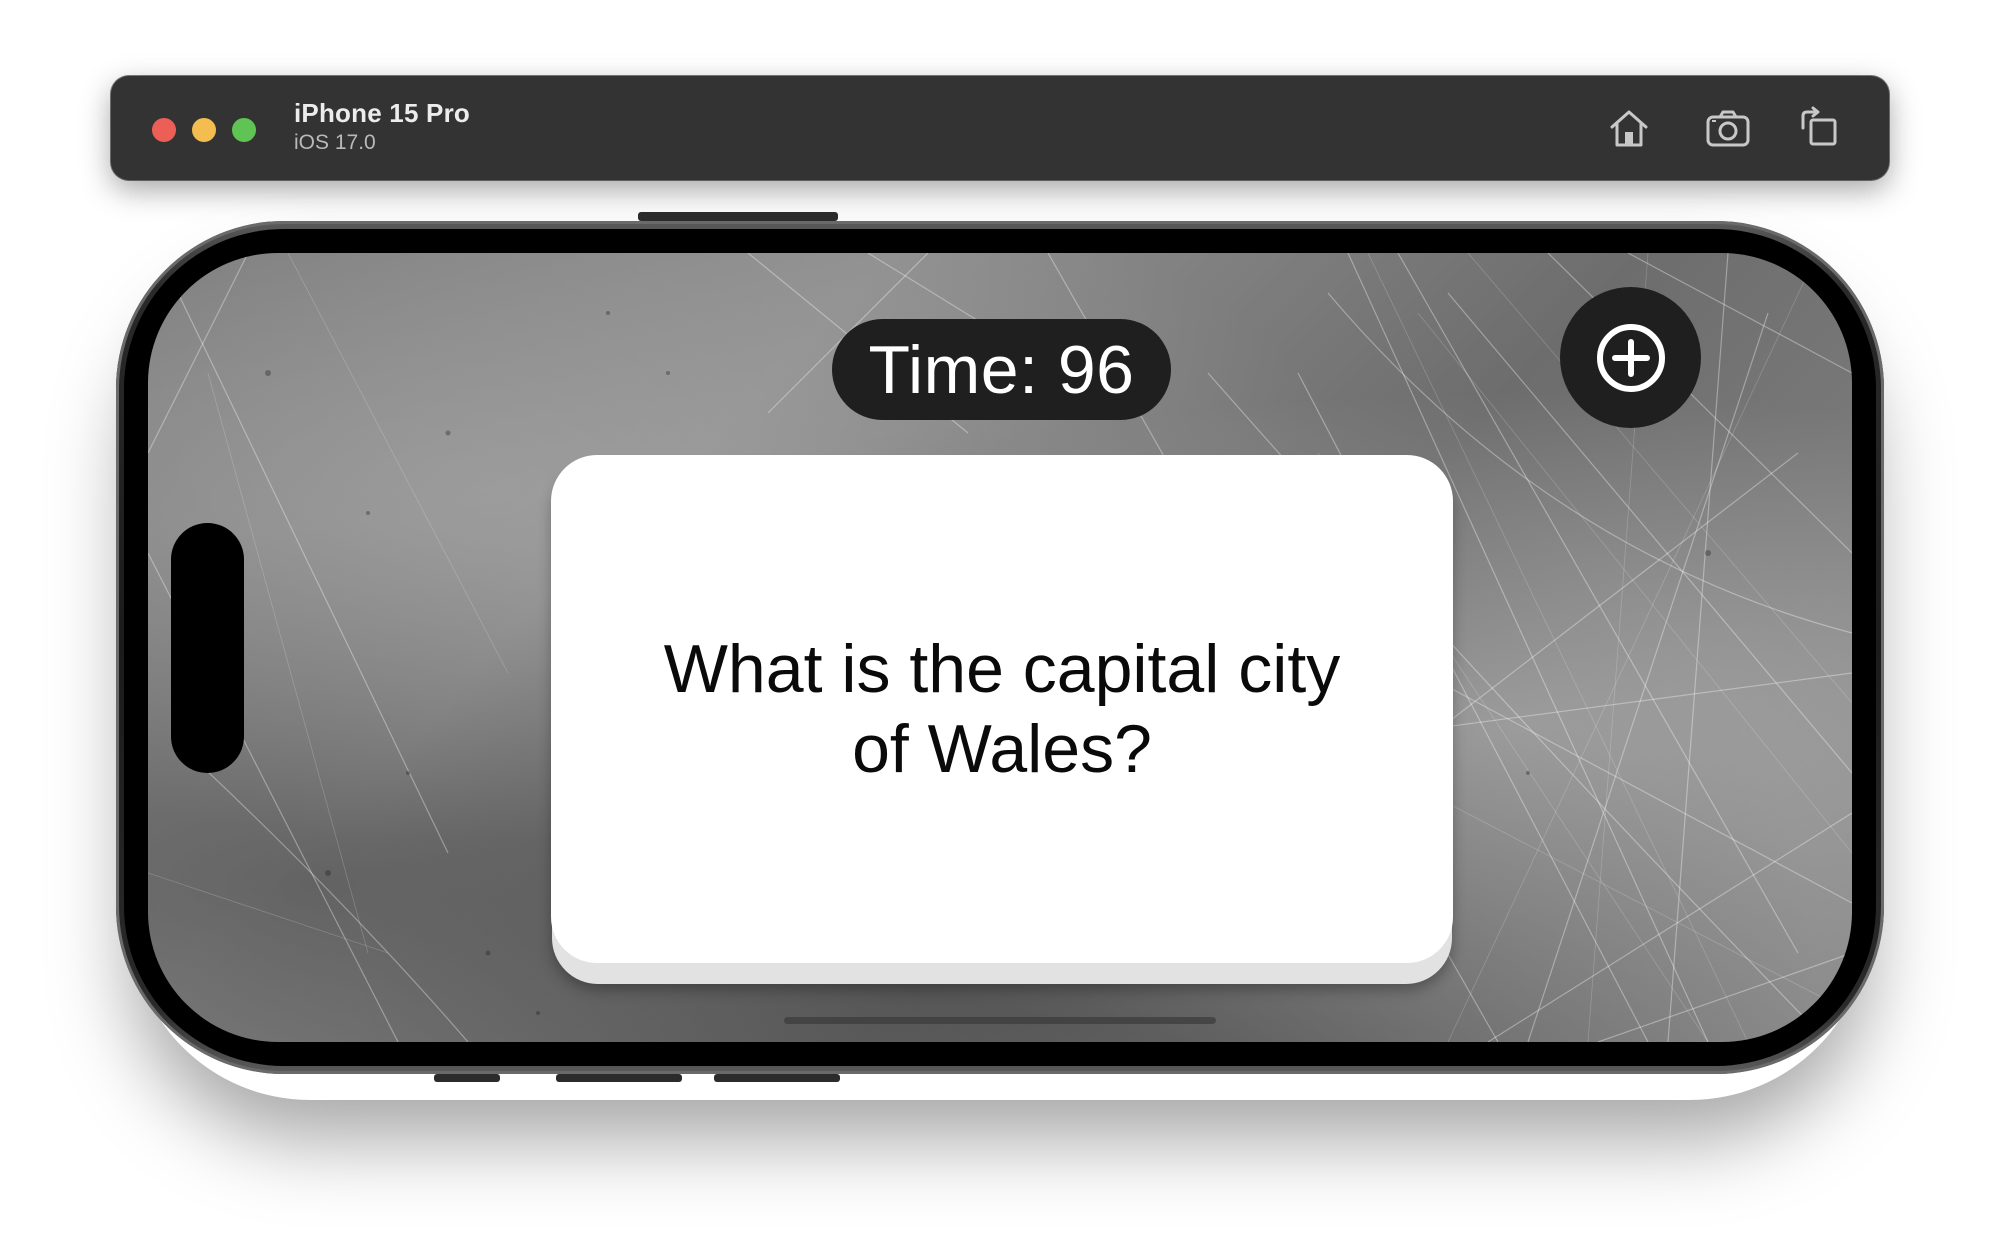 The width and height of the screenshot is (2000, 1242). What do you see at coordinates (1000, 1020) in the screenshot?
I see `home-indicator` at bounding box center [1000, 1020].